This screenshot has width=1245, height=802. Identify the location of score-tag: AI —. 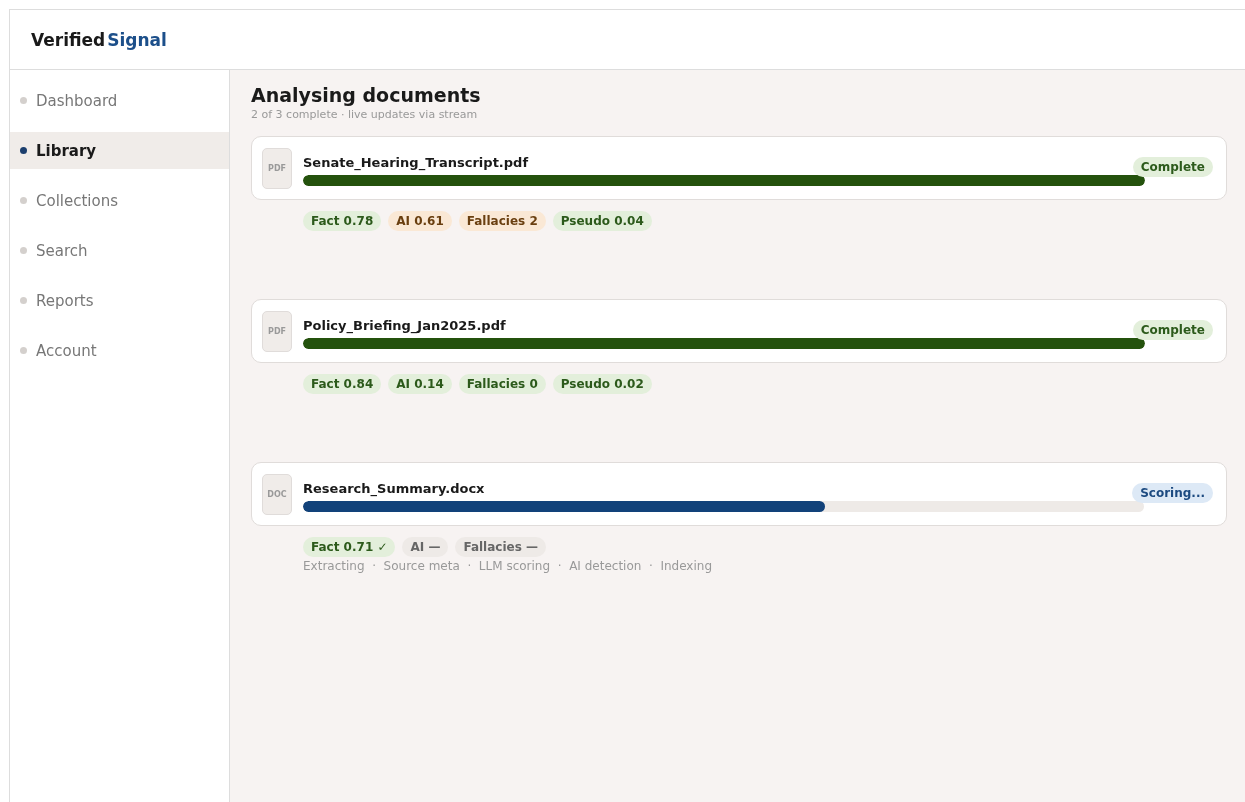
(425, 547).